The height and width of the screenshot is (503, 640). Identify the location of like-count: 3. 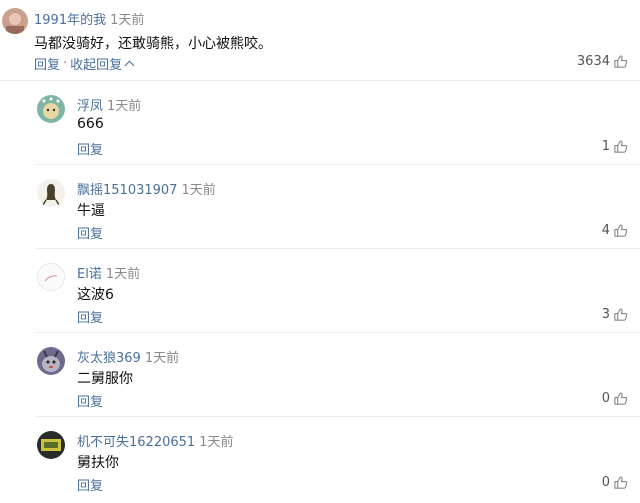
(605, 314).